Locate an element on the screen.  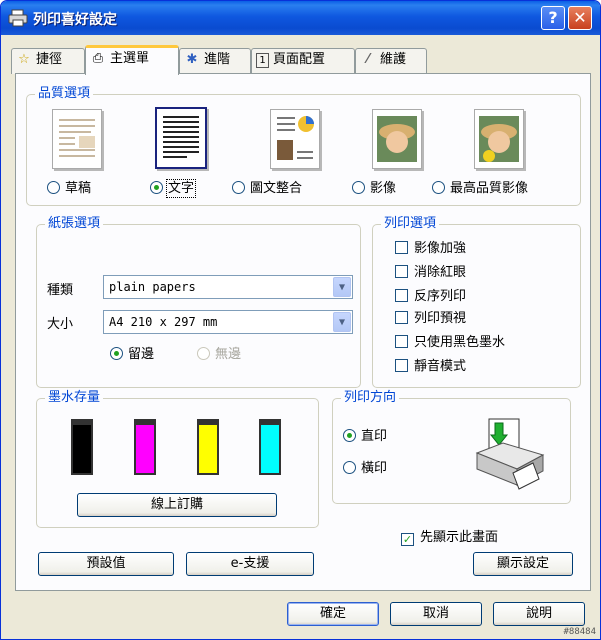
ink-levels-group: 墨水存量 線上訂購 is located at coordinates (177, 459).